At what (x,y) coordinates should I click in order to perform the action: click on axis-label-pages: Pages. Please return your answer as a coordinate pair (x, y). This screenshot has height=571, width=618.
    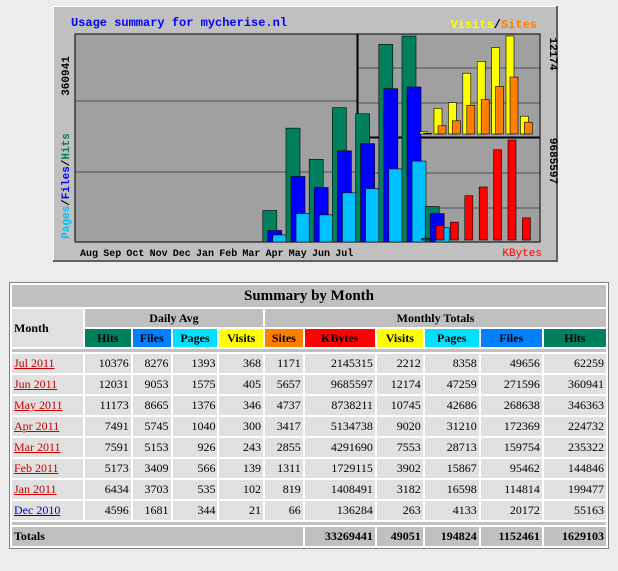
    Looking at the image, I should click on (67, 222).